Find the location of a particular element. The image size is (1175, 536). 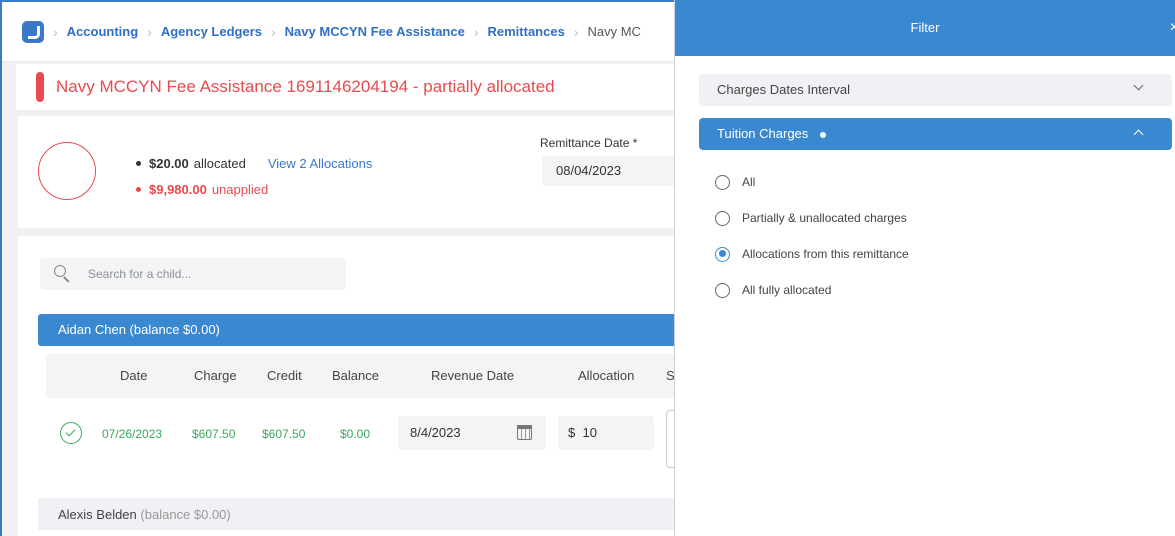

radio-all is located at coordinates (722, 182).